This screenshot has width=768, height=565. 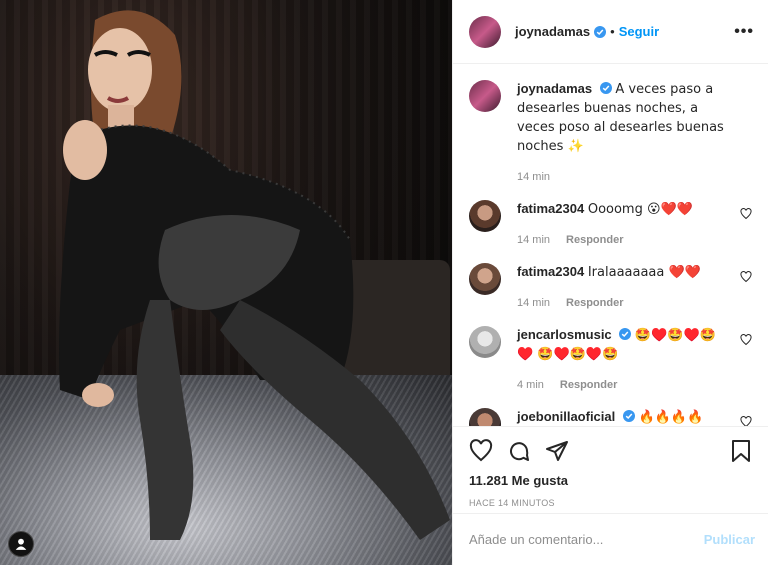 I want to click on comment-composer: Publicar, so click(x=610, y=539).